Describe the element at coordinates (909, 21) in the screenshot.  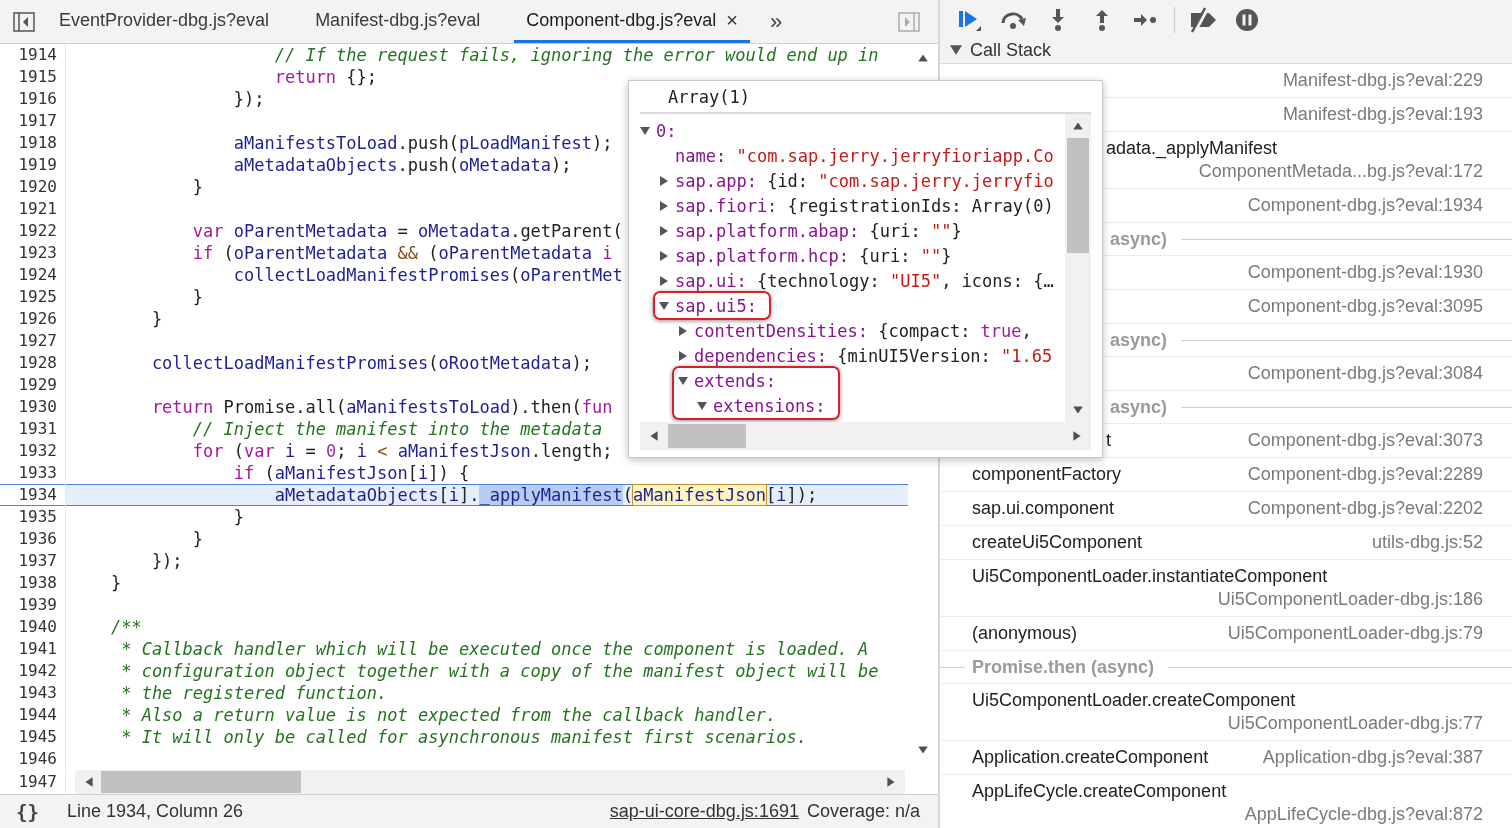
I see `panel-toggle-icon` at that location.